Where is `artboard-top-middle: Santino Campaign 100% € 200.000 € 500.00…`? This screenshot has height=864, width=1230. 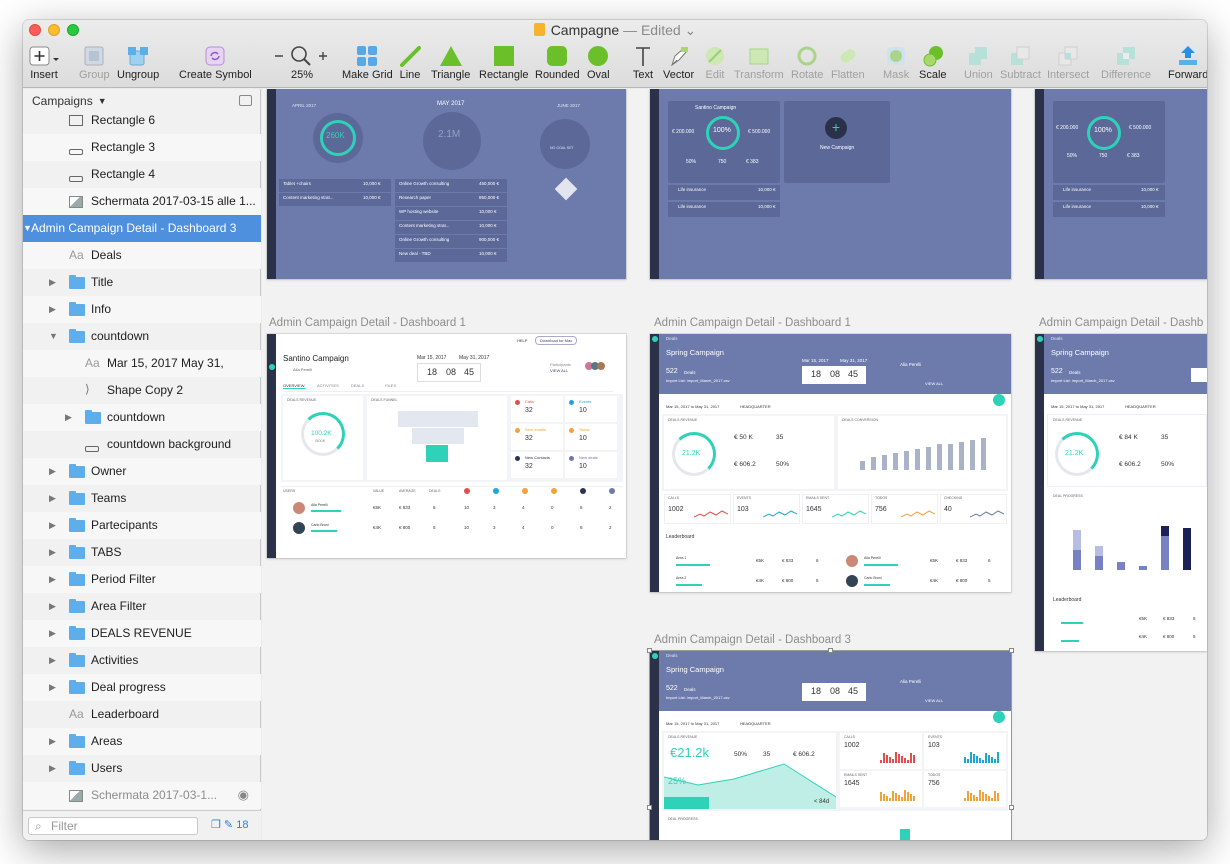 artboard-top-middle: Santino Campaign 100% € 200.000 € 500.00… is located at coordinates (830, 184).